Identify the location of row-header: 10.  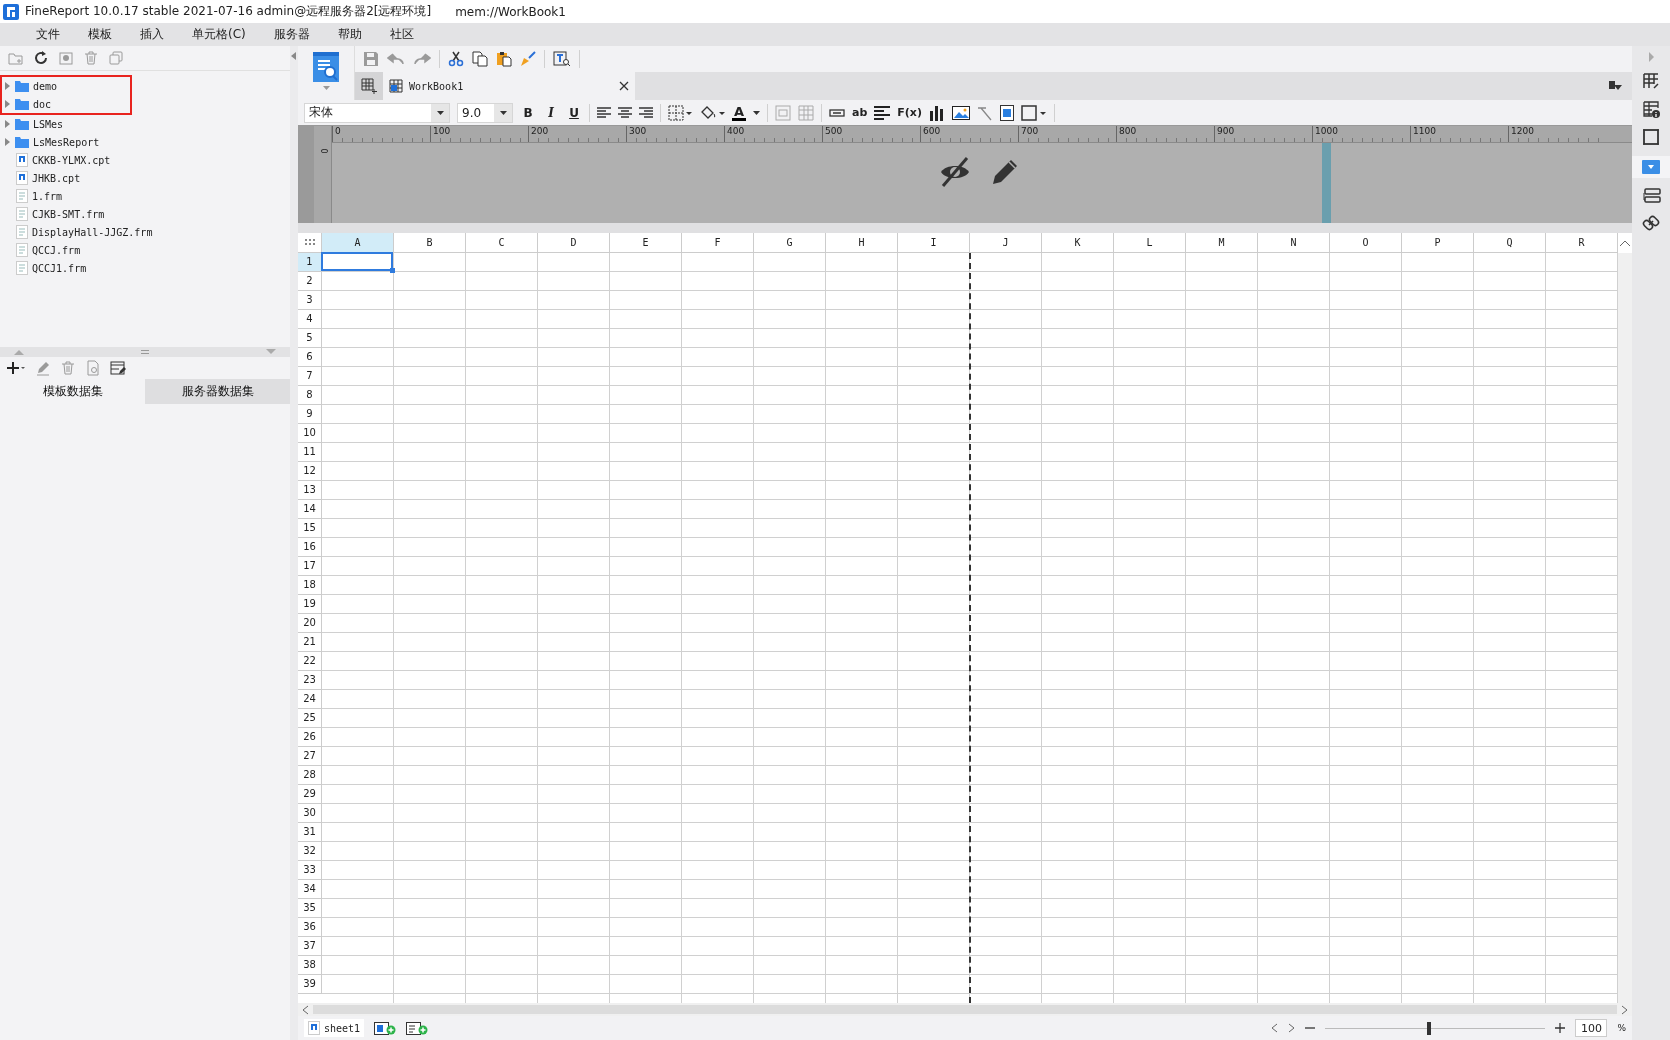
(310, 433).